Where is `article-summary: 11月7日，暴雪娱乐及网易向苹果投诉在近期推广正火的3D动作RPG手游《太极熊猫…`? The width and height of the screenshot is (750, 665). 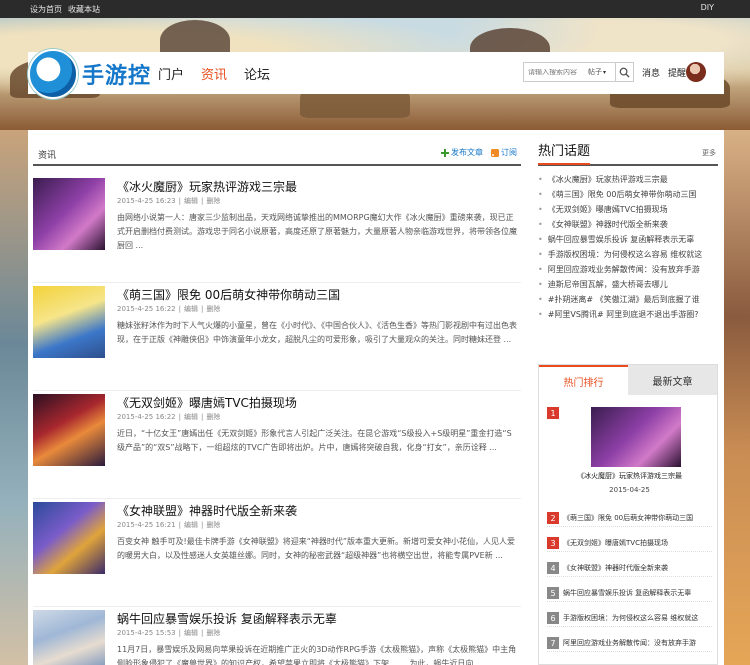
article-summary: 11月7日，暴雪娱乐及网易向苹果投诉在近期推广正火的3D动作RPG手游《太极熊猫… is located at coordinates (317, 655).